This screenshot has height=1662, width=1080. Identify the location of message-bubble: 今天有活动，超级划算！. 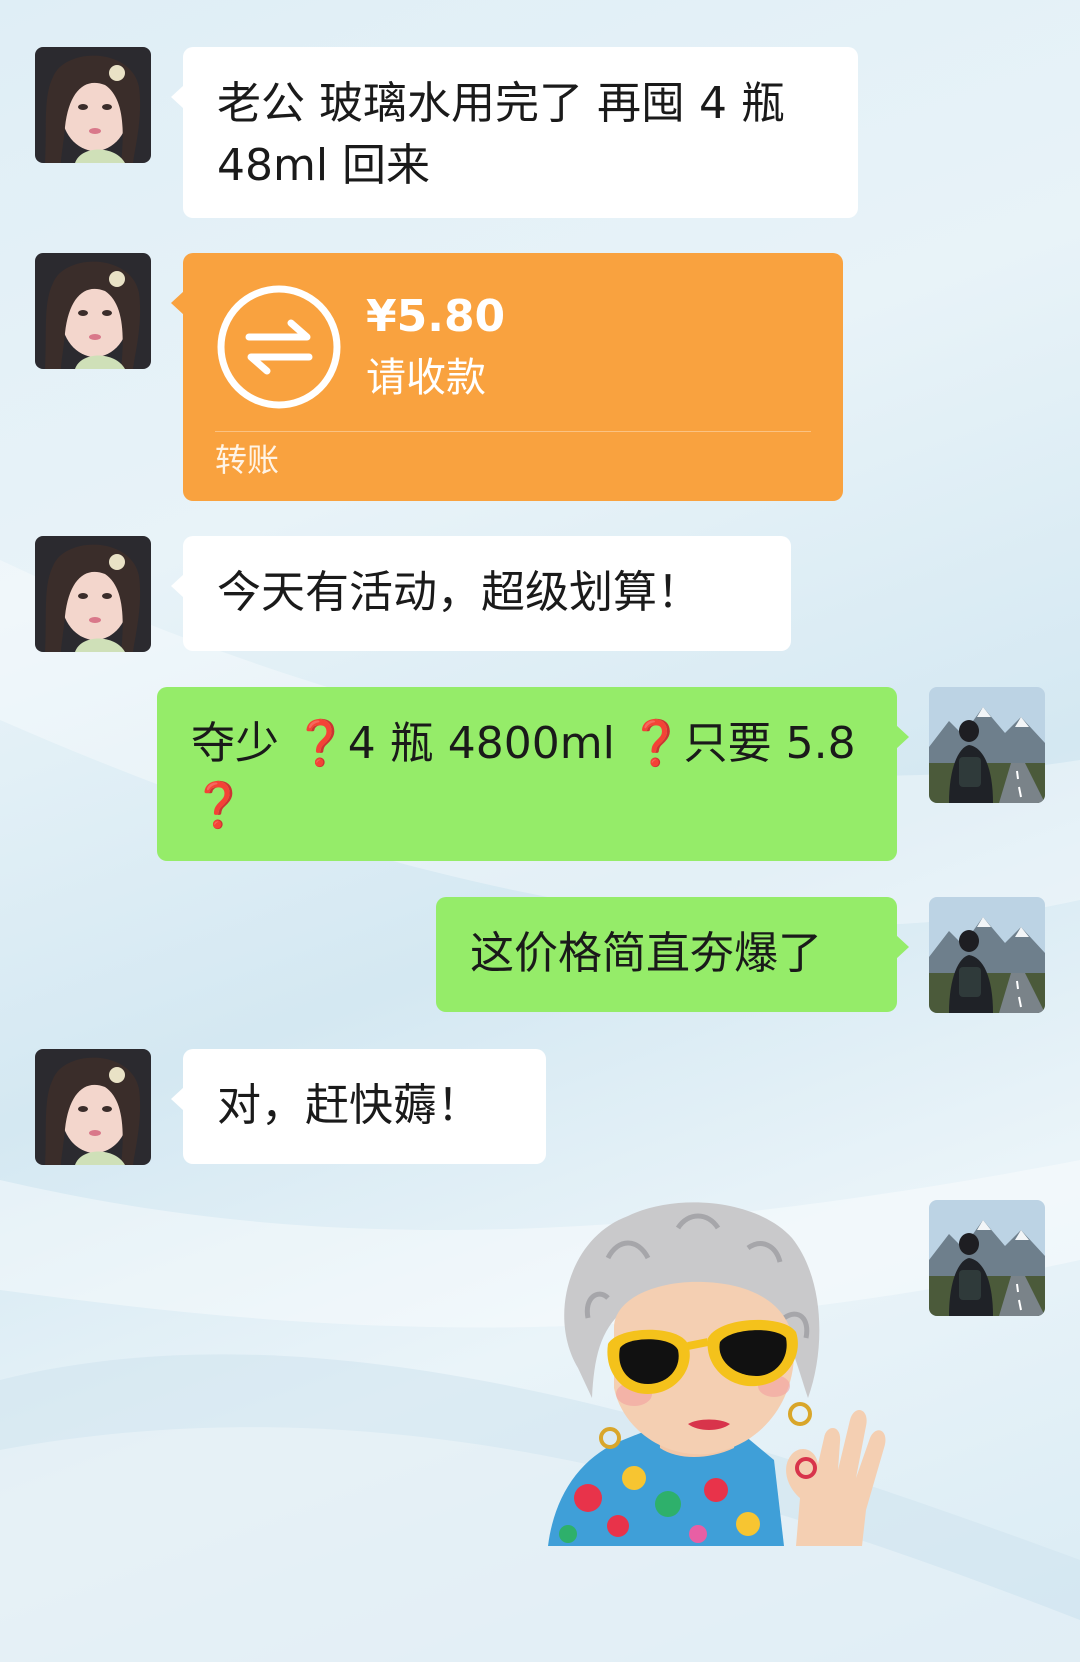
(481, 593).